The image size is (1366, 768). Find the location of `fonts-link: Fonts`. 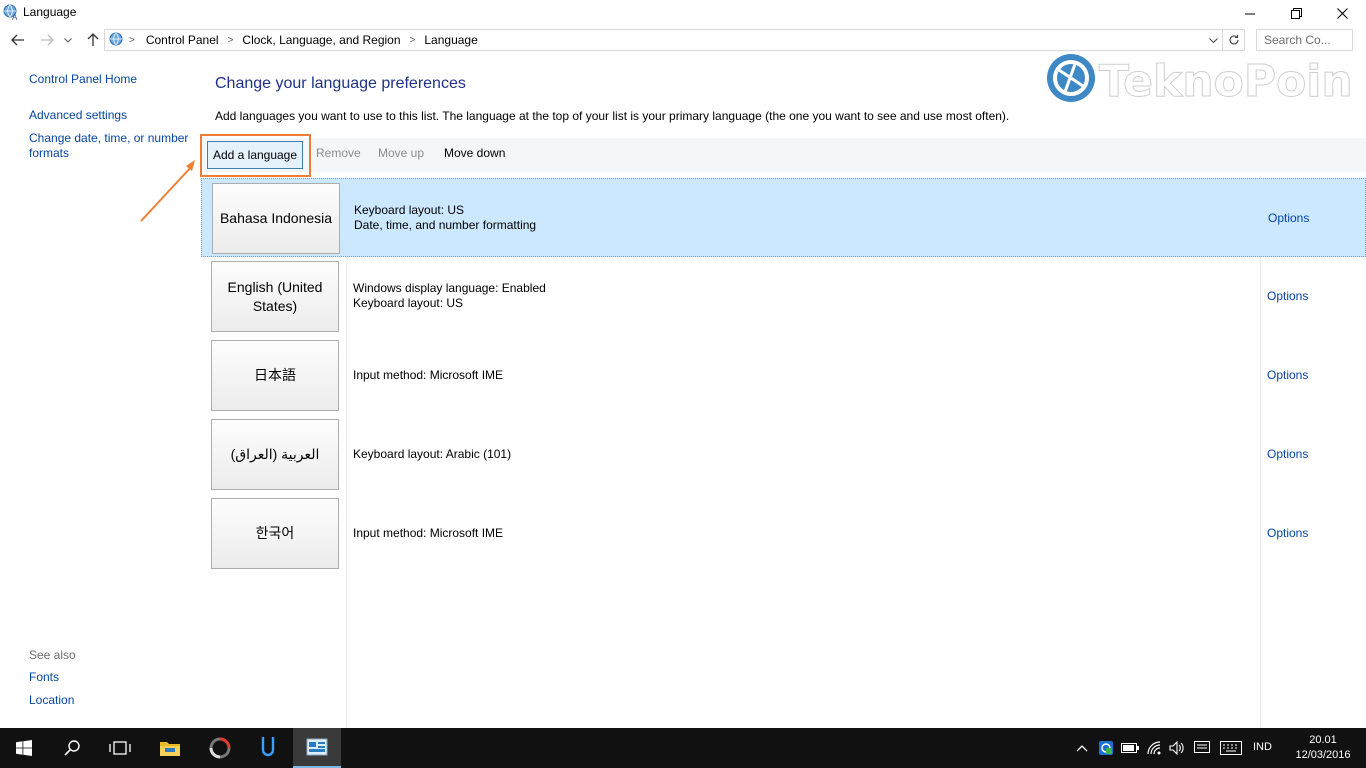

fonts-link: Fonts is located at coordinates (44, 677).